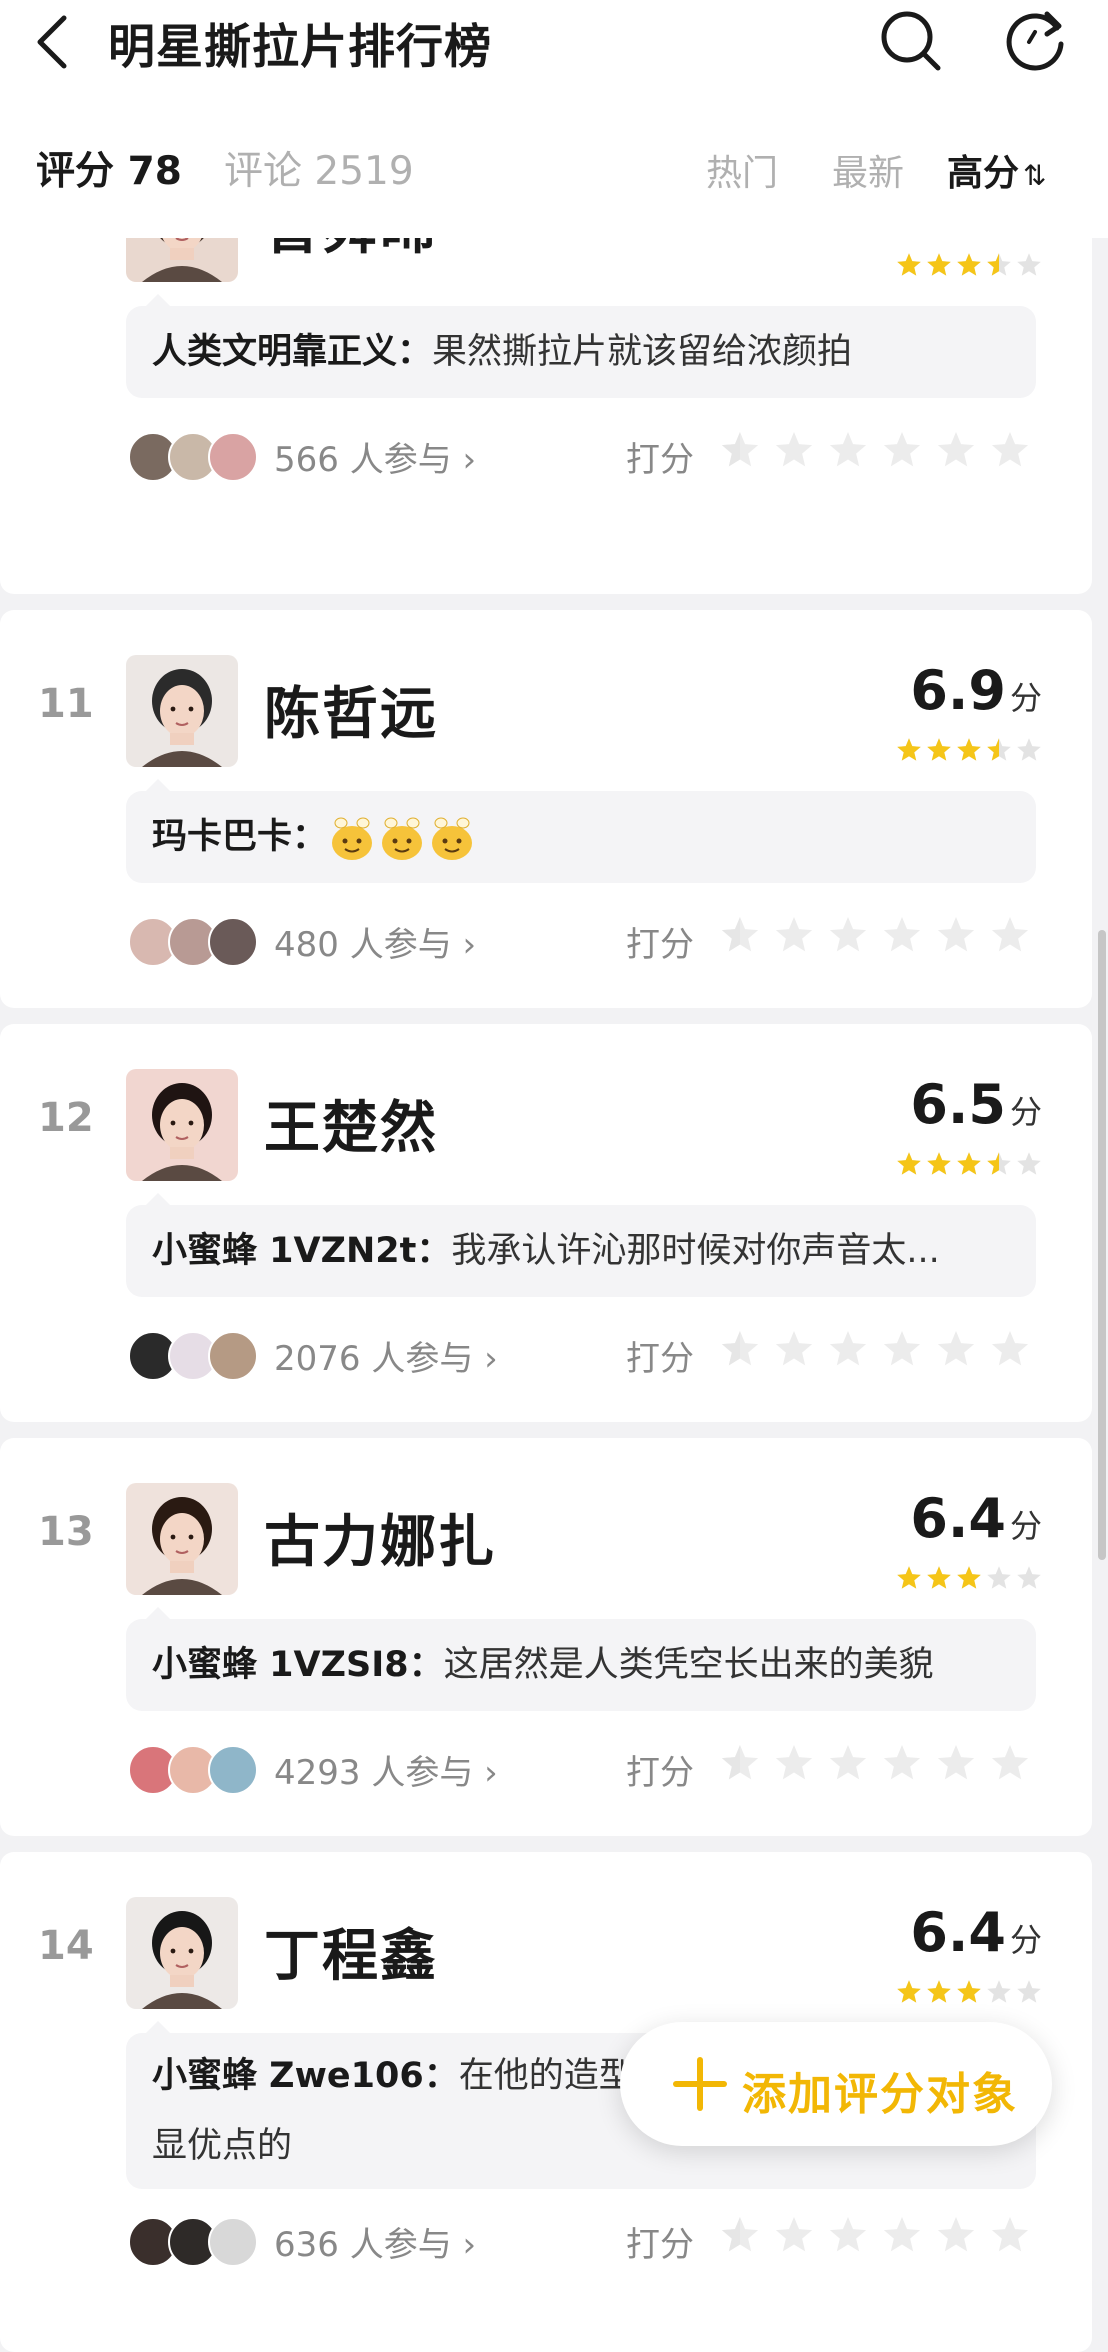 Image resolution: width=1108 pixels, height=2352 pixels. Describe the element at coordinates (1102, 1245) in the screenshot. I see `scrollbar` at that location.